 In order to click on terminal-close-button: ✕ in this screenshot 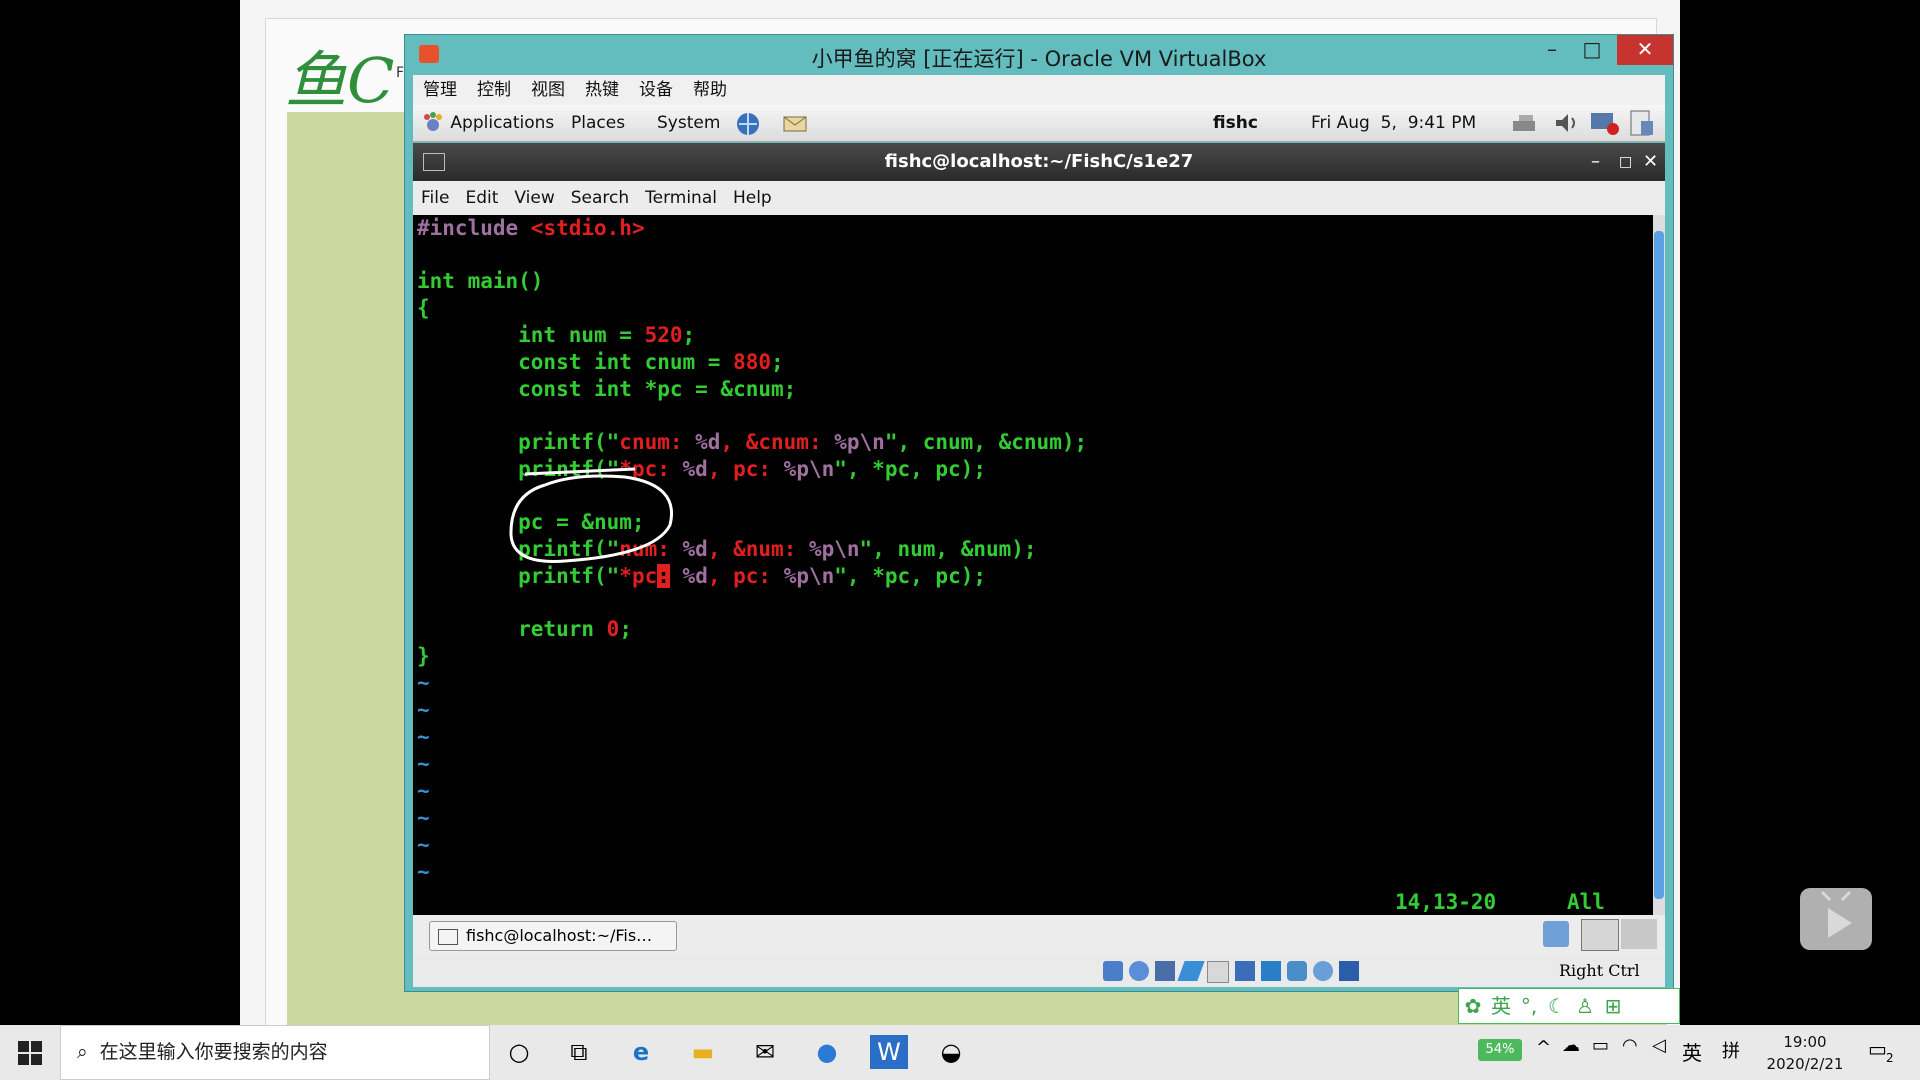, I will do `click(1650, 162)`.